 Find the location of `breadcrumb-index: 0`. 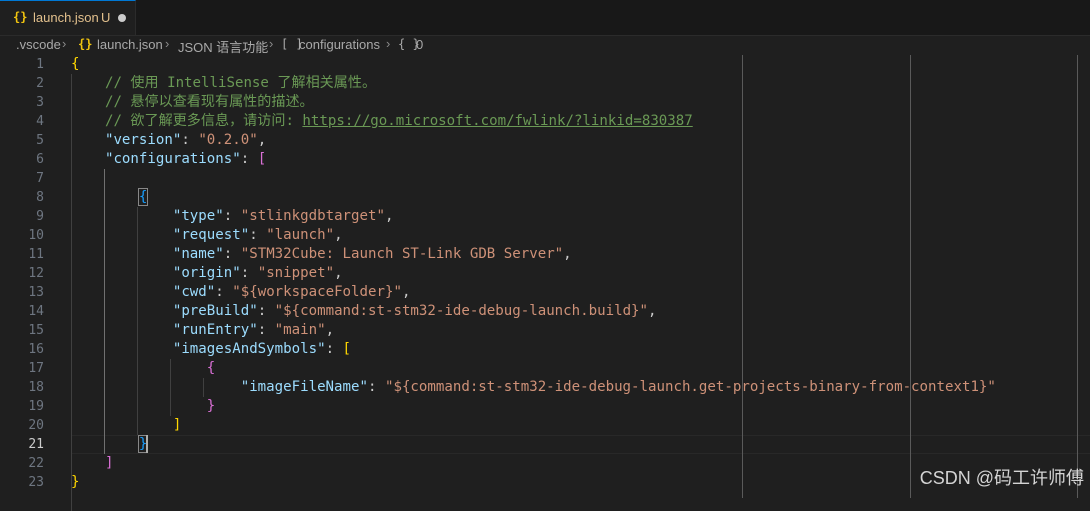

breadcrumb-index: 0 is located at coordinates (419, 44).